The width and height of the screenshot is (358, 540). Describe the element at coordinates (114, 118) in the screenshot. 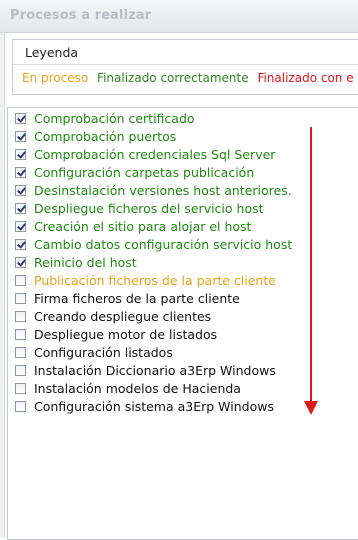

I see `task-label: Comprobación certificado` at that location.